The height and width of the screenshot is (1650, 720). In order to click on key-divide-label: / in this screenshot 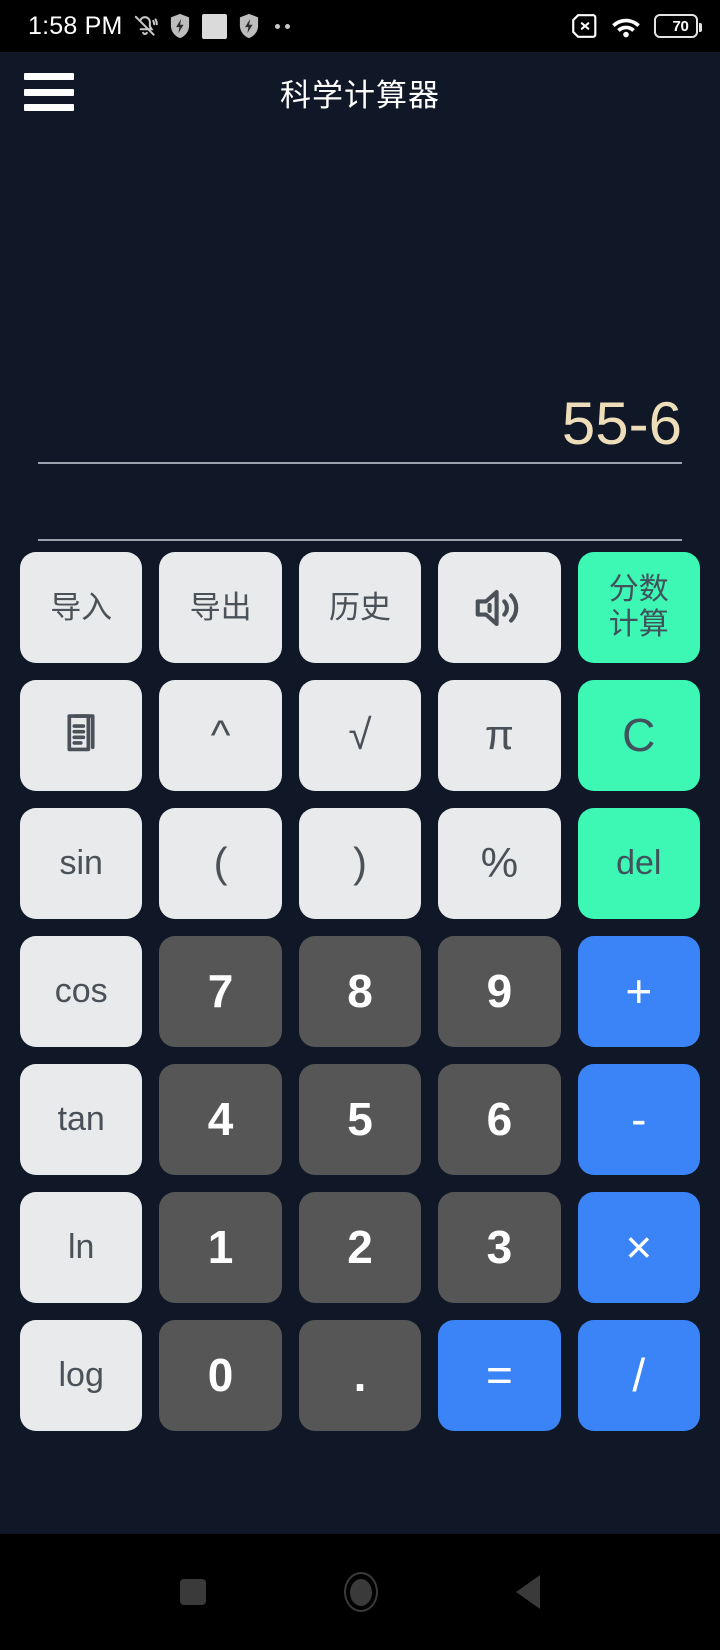, I will do `click(639, 1375)`.